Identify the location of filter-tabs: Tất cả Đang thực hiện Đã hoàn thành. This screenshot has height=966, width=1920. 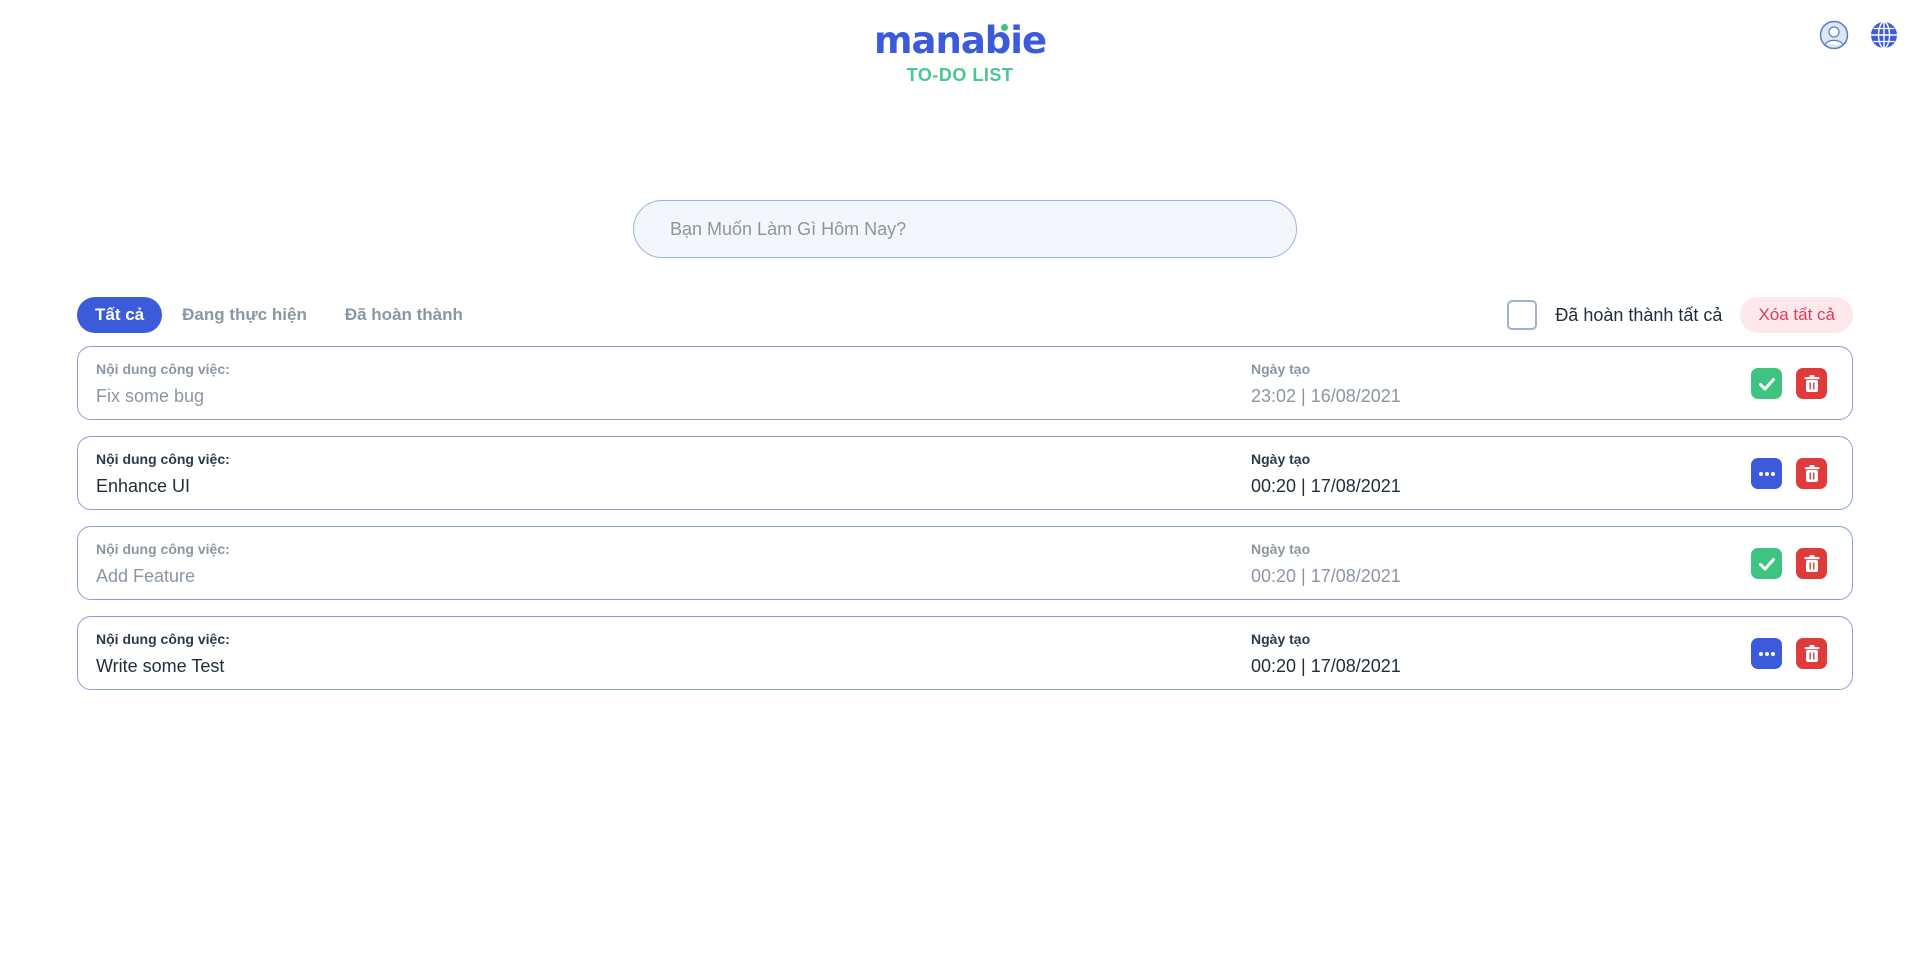
(279, 315).